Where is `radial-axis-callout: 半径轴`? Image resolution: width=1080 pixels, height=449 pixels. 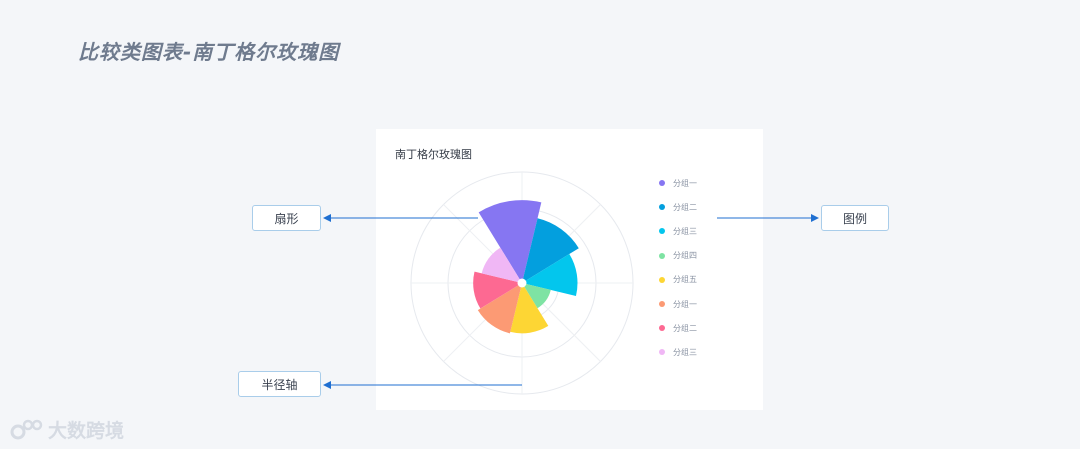
radial-axis-callout: 半径轴 is located at coordinates (279, 384).